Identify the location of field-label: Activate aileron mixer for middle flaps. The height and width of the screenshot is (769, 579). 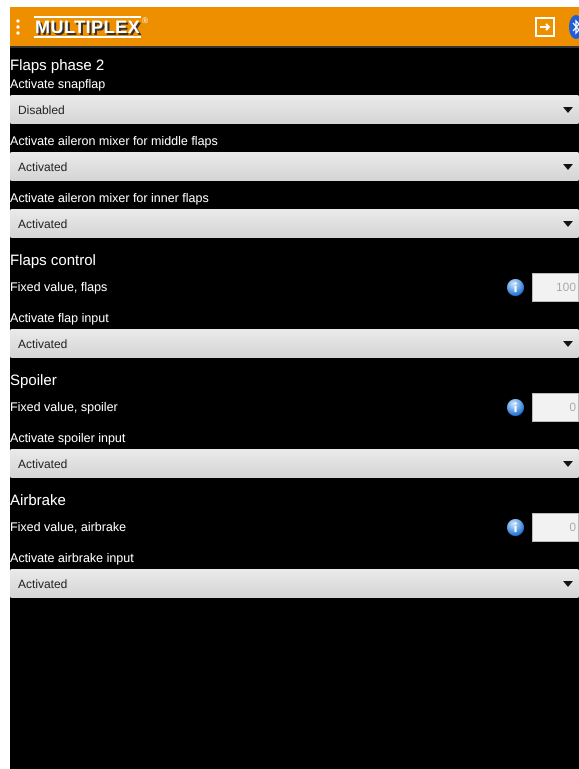
(114, 141).